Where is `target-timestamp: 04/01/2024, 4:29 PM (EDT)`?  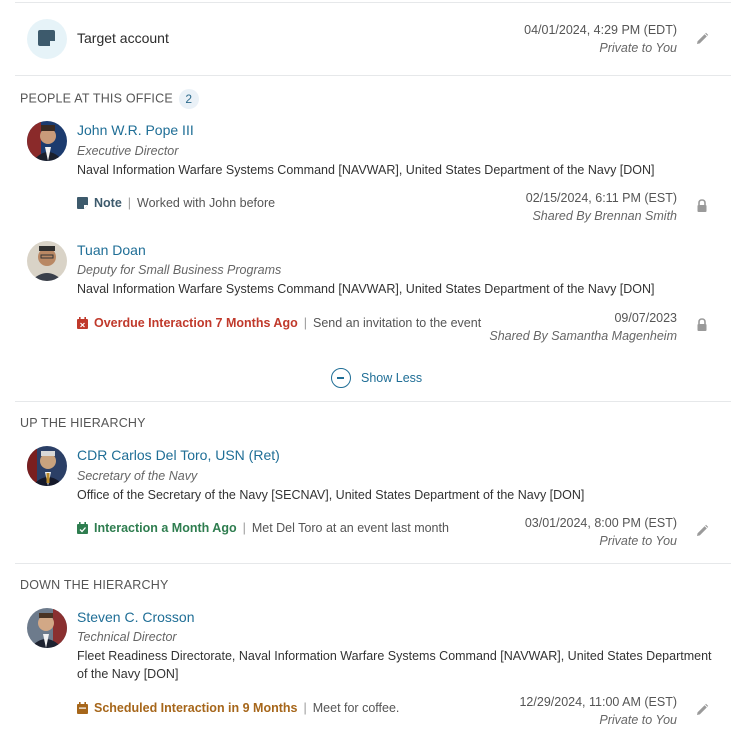 target-timestamp: 04/01/2024, 4:29 PM (EDT) is located at coordinates (600, 30).